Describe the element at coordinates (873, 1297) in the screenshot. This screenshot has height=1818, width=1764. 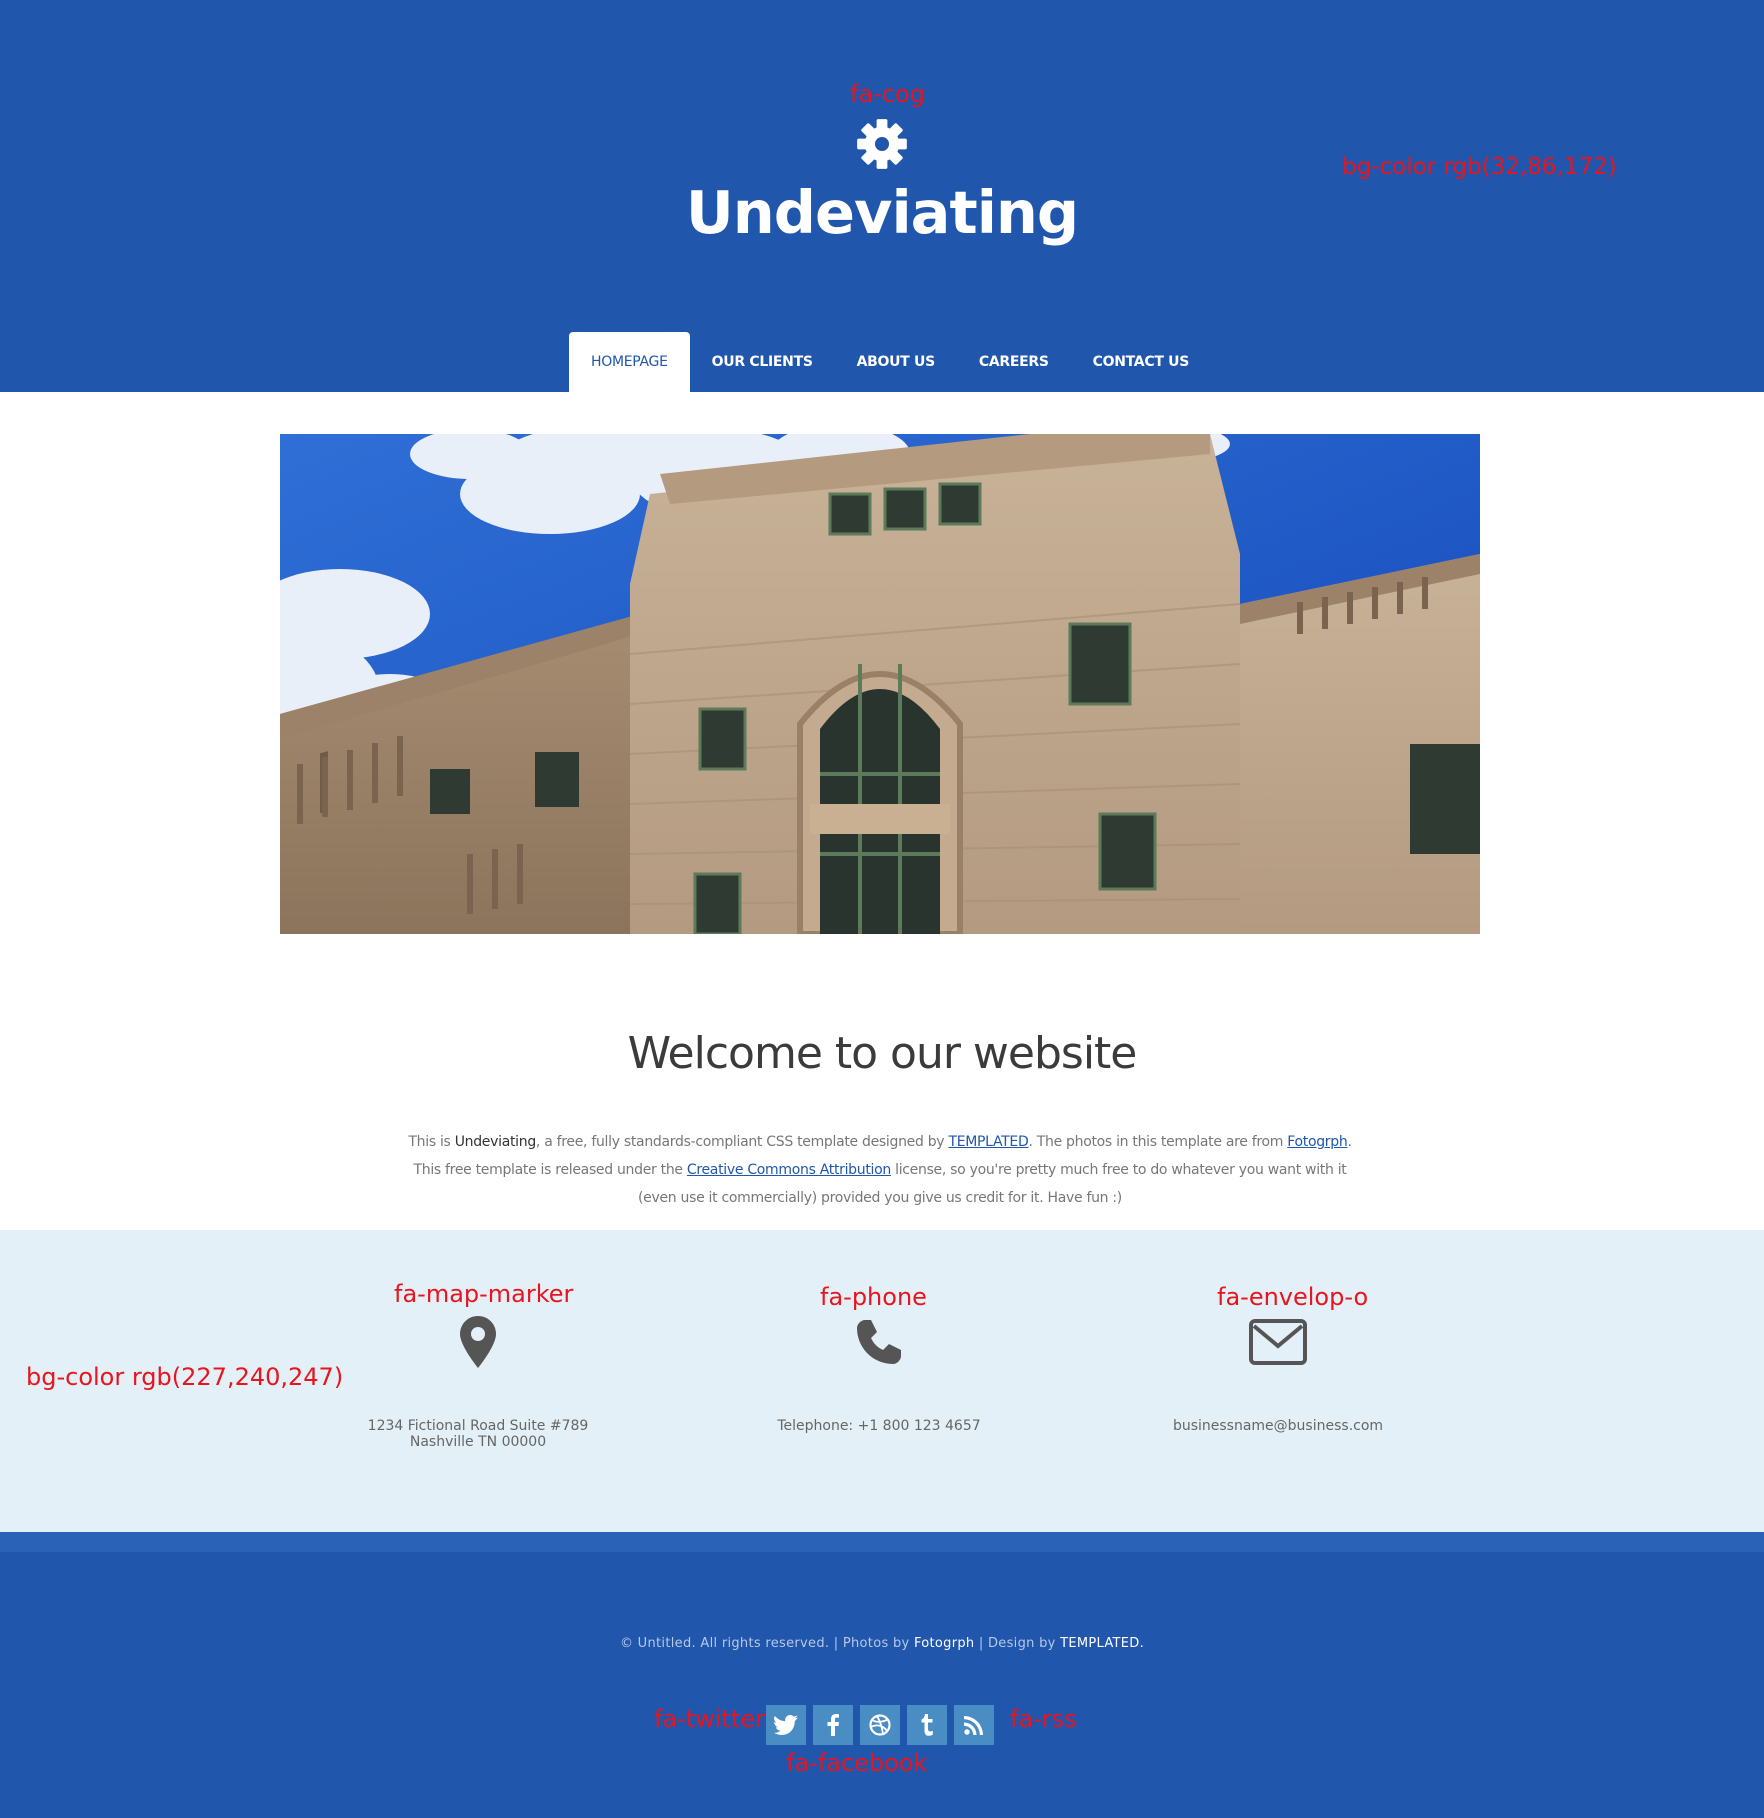
I see `annotation-phone: fa-phone` at that location.